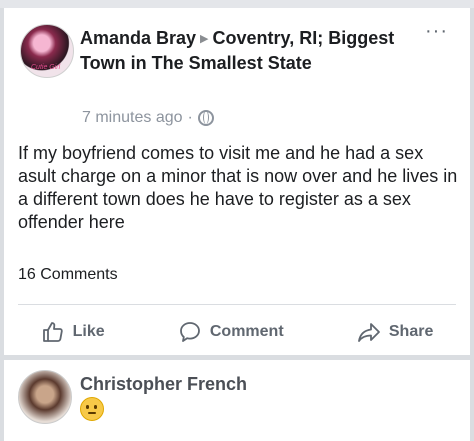  I want to click on commenter-avatar, so click(45, 397).